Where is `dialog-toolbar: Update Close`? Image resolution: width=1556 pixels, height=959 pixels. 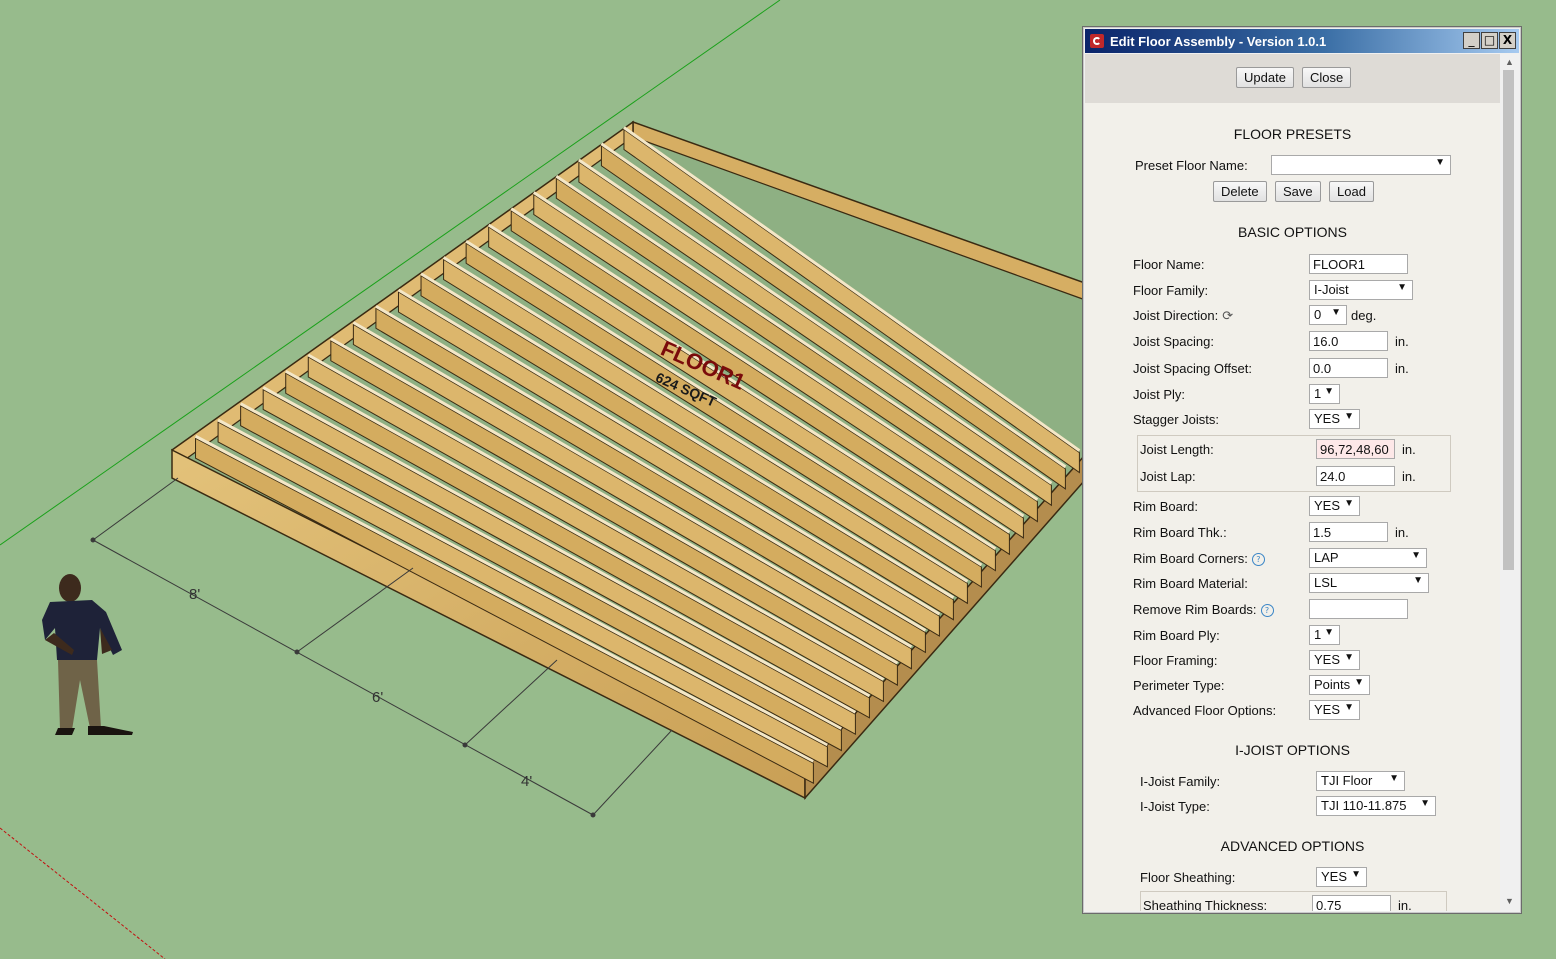 dialog-toolbar: Update Close is located at coordinates (1292, 78).